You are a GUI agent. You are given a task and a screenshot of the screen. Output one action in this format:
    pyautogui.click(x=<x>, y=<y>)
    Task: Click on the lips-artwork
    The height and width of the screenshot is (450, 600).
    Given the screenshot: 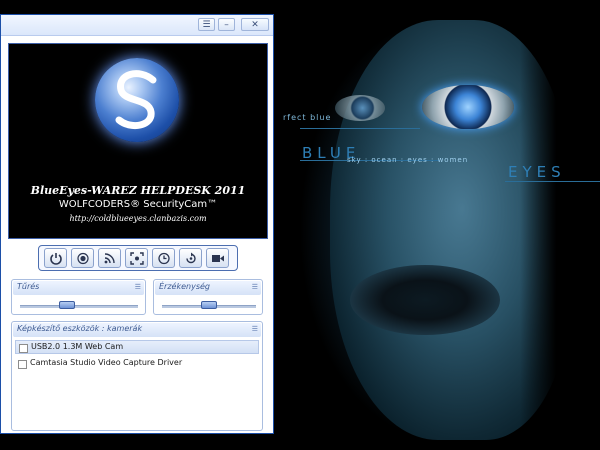 What is the action you would take?
    pyautogui.click(x=425, y=300)
    